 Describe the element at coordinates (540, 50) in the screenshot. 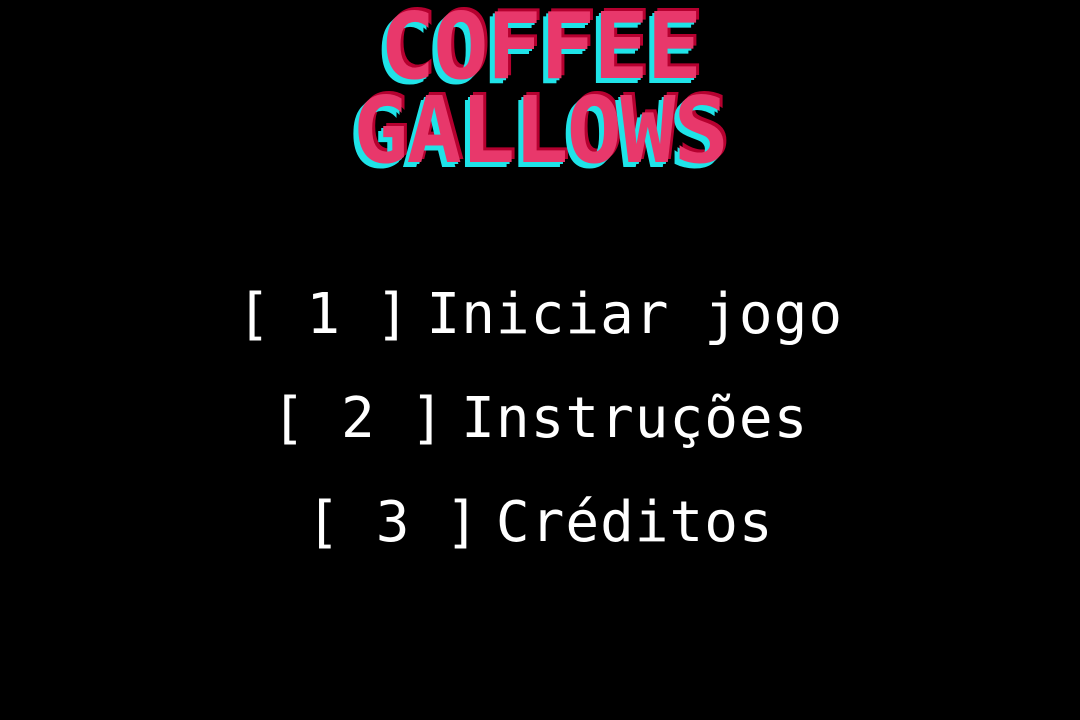

I see `logo-line-1: COFFEE` at that location.